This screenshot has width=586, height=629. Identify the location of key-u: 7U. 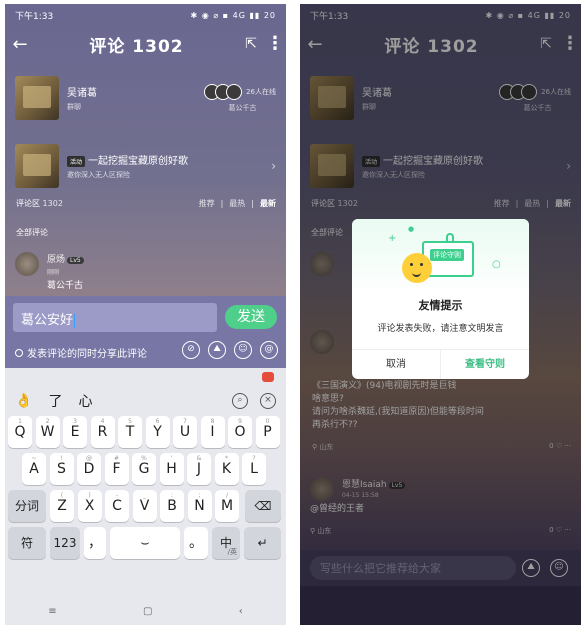
(185, 432).